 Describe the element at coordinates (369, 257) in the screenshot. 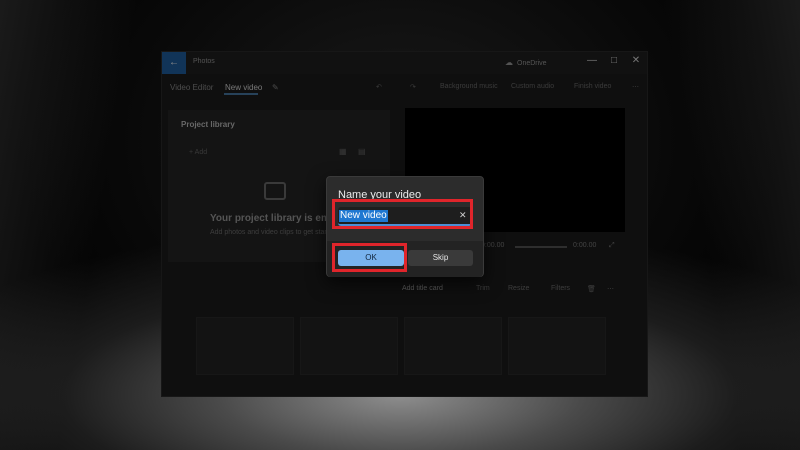

I see `ok-highlight-box` at that location.